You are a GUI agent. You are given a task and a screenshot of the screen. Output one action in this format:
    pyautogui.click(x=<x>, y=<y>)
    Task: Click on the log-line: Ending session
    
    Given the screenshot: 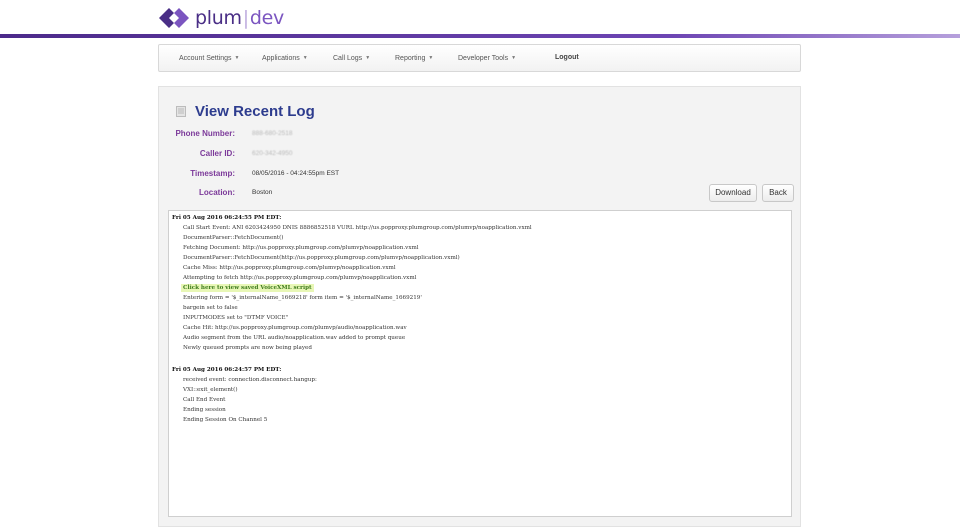 What is the action you would take?
    pyautogui.click(x=204, y=410)
    